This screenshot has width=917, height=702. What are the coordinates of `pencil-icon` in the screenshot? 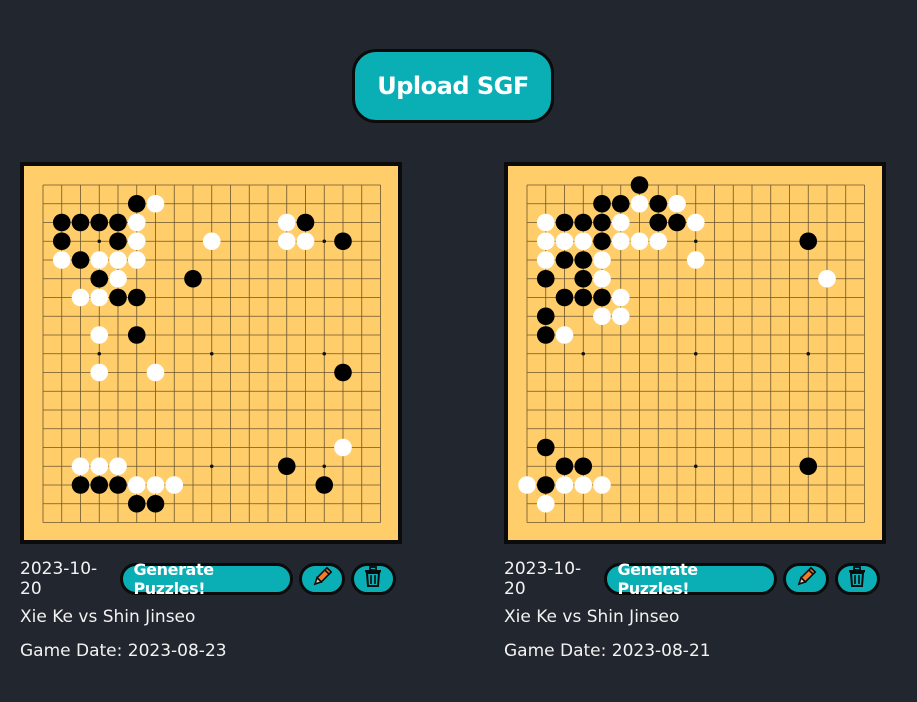 It's located at (806, 579).